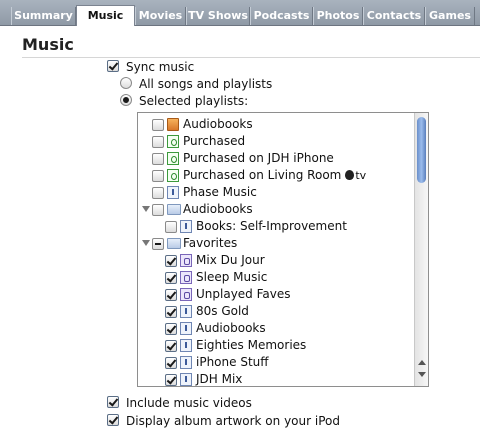 This screenshot has width=480, height=443. Describe the element at coordinates (422, 362) in the screenshot. I see `scroll-up-arrow-icon` at that location.